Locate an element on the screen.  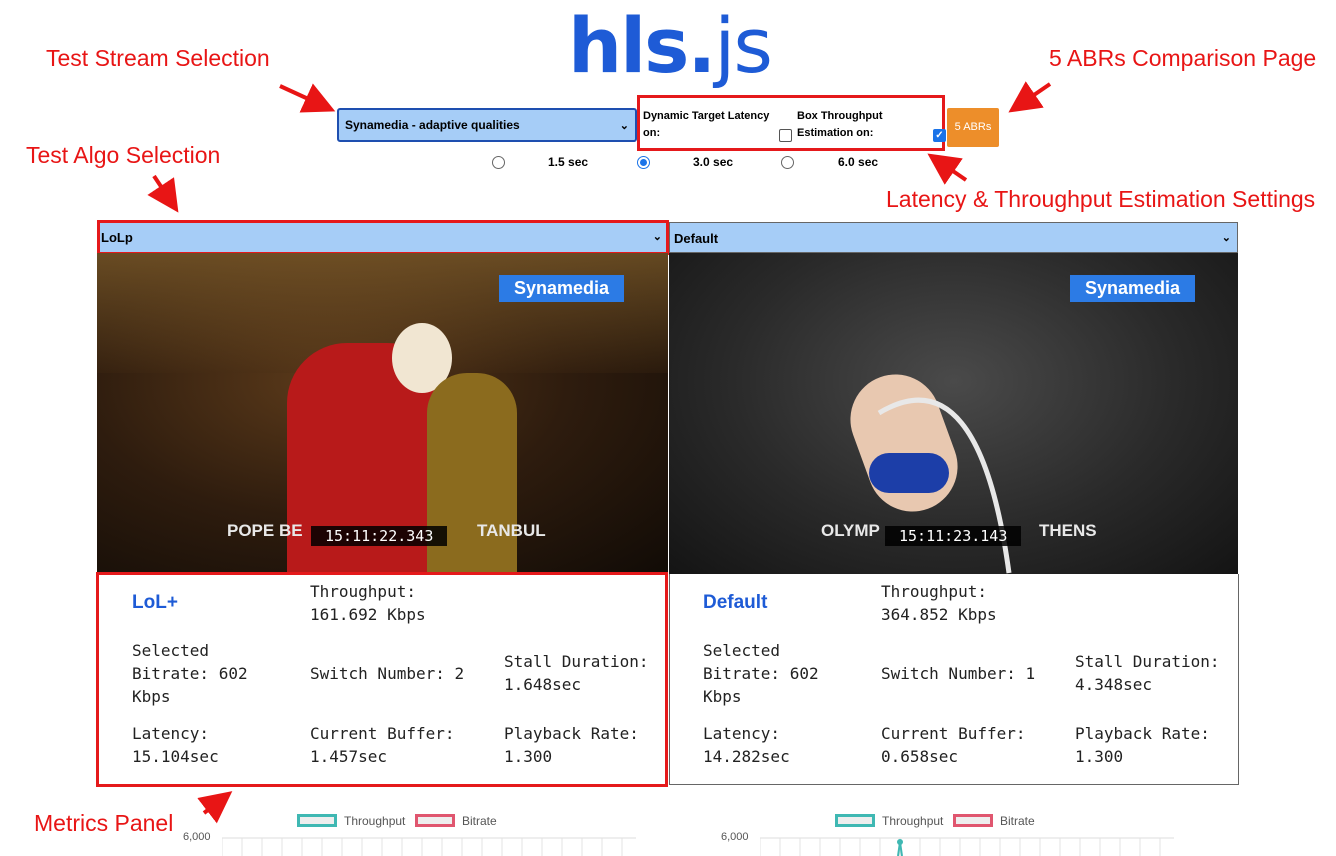
box-throughput-checkbox: ✓ is located at coordinates (939, 135).